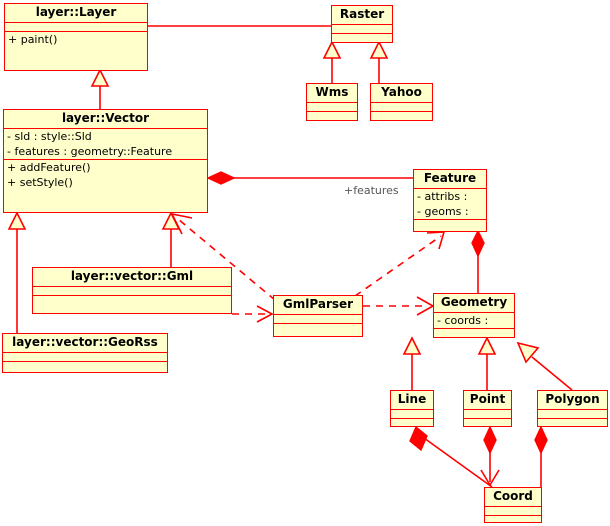  I want to click on class-box-layer-vector-gml: layer::vector::Gml, so click(132, 290).